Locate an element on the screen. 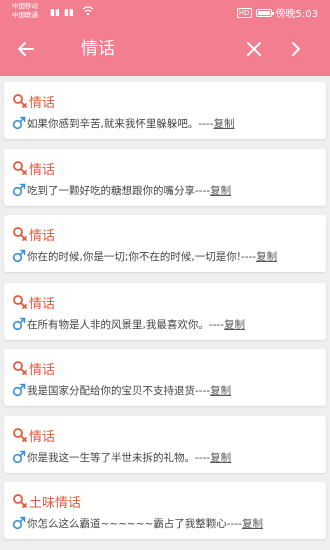 This screenshot has width=330, height=550. card-text: 你是我这一生等了半世未拆的礼物。---- 复制 is located at coordinates (121, 457).